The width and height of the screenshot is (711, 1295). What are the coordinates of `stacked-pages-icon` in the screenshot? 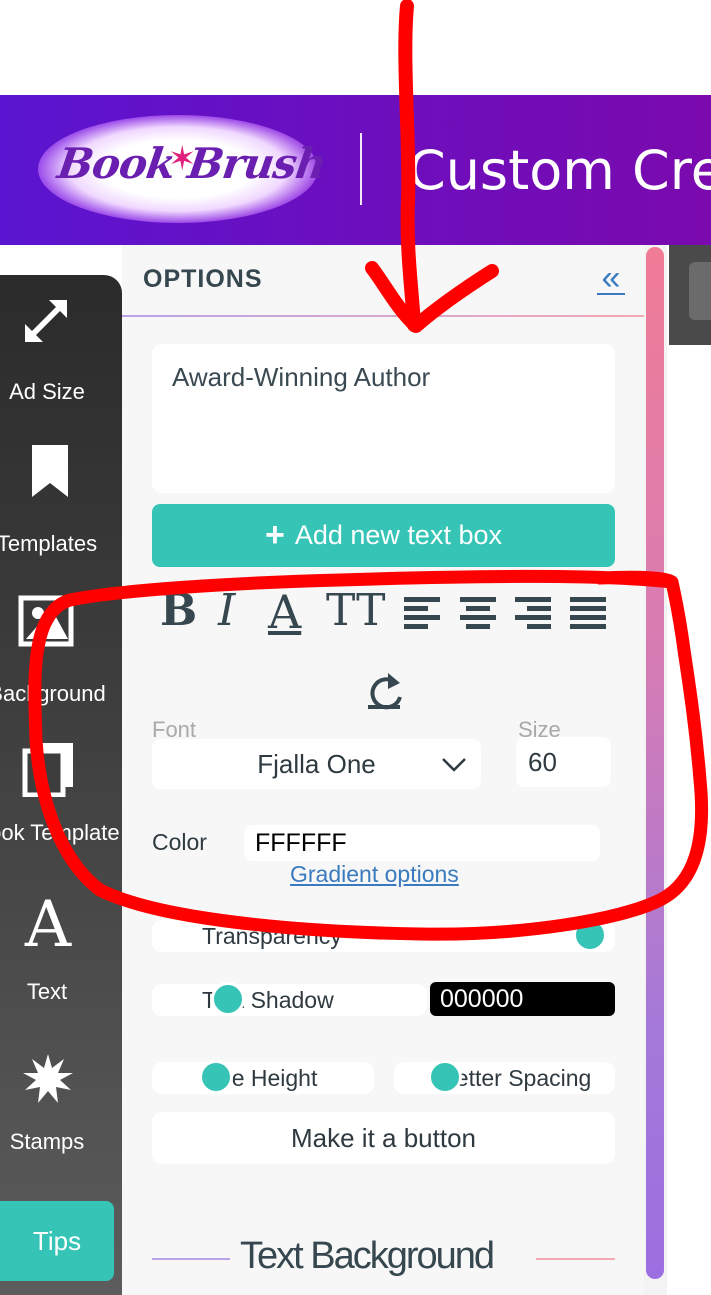 It's located at (48, 769).